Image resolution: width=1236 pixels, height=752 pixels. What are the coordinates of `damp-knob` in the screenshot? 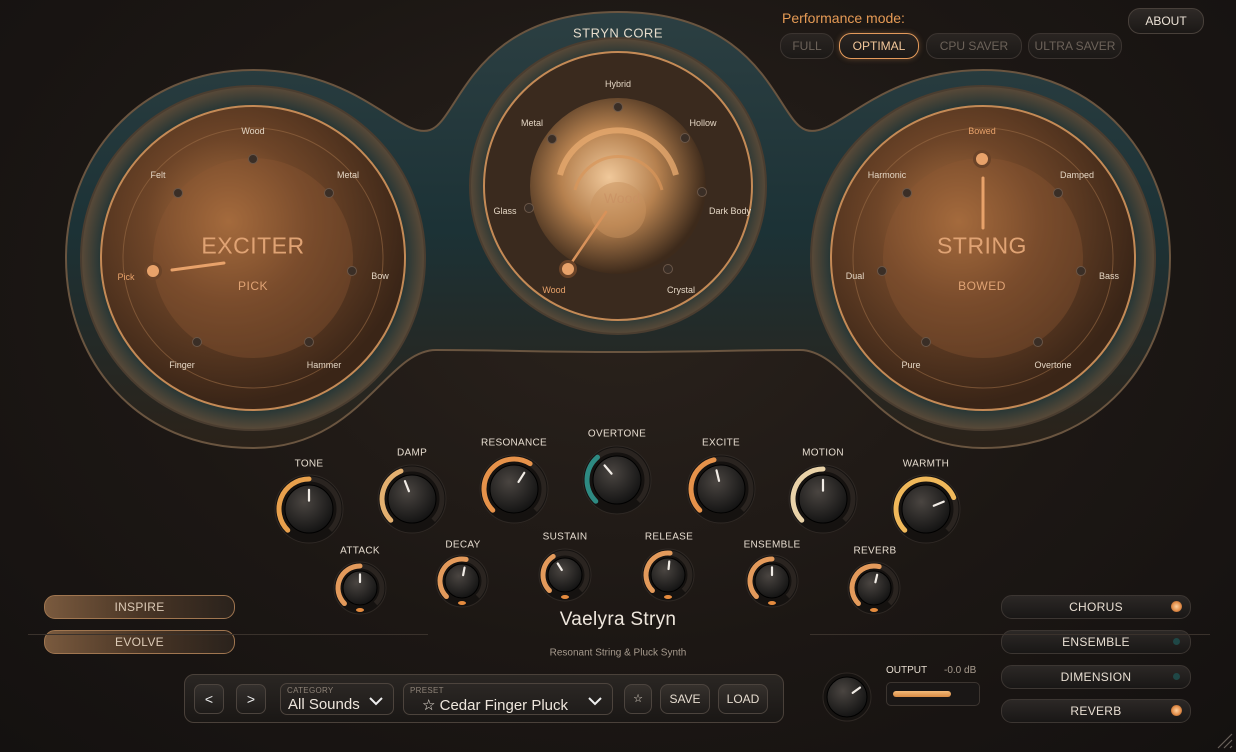 It's located at (412, 499).